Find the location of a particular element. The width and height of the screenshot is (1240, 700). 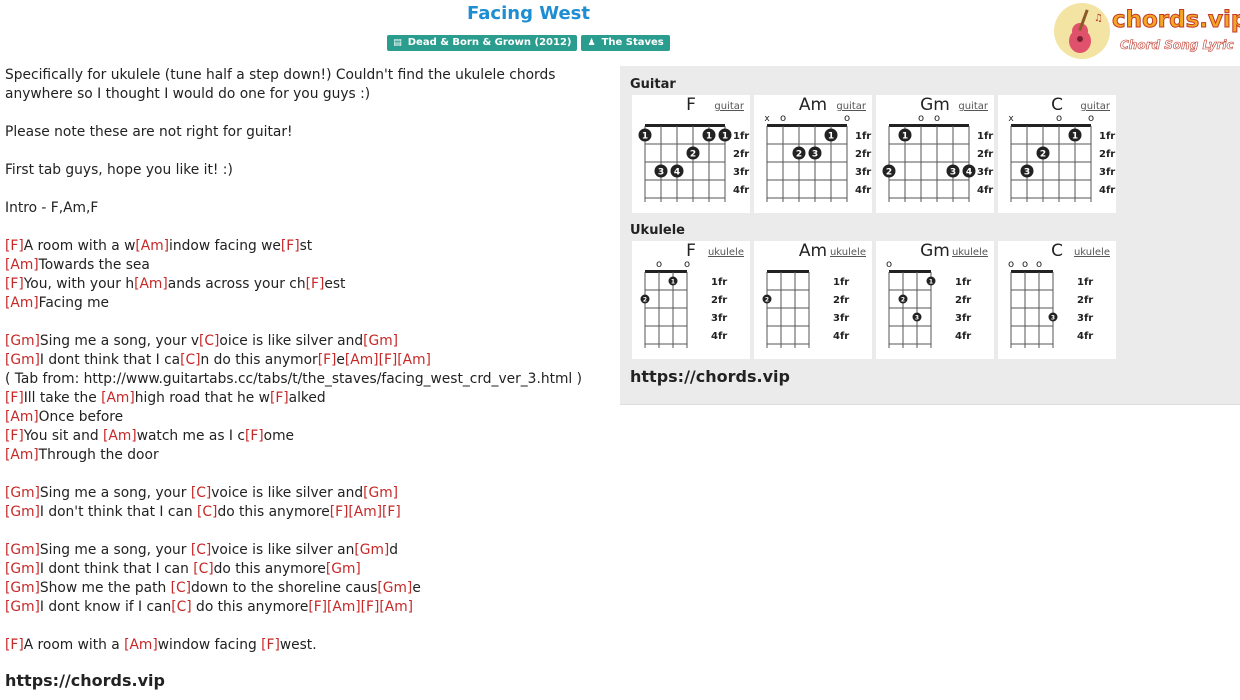

fretboard-diagram: x o o 1fr 2fr 3fr 4fr 1 23 is located at coordinates (1061, 157).